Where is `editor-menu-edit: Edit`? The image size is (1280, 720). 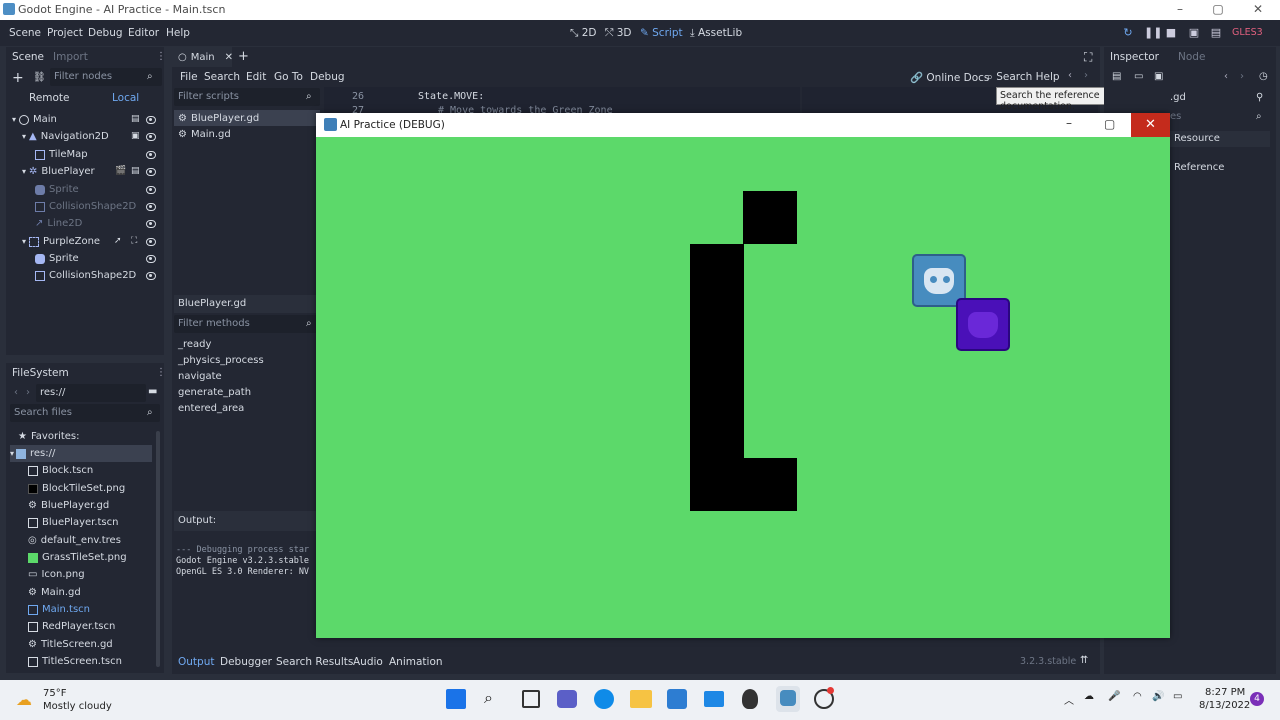
editor-menu-edit: Edit is located at coordinates (256, 77).